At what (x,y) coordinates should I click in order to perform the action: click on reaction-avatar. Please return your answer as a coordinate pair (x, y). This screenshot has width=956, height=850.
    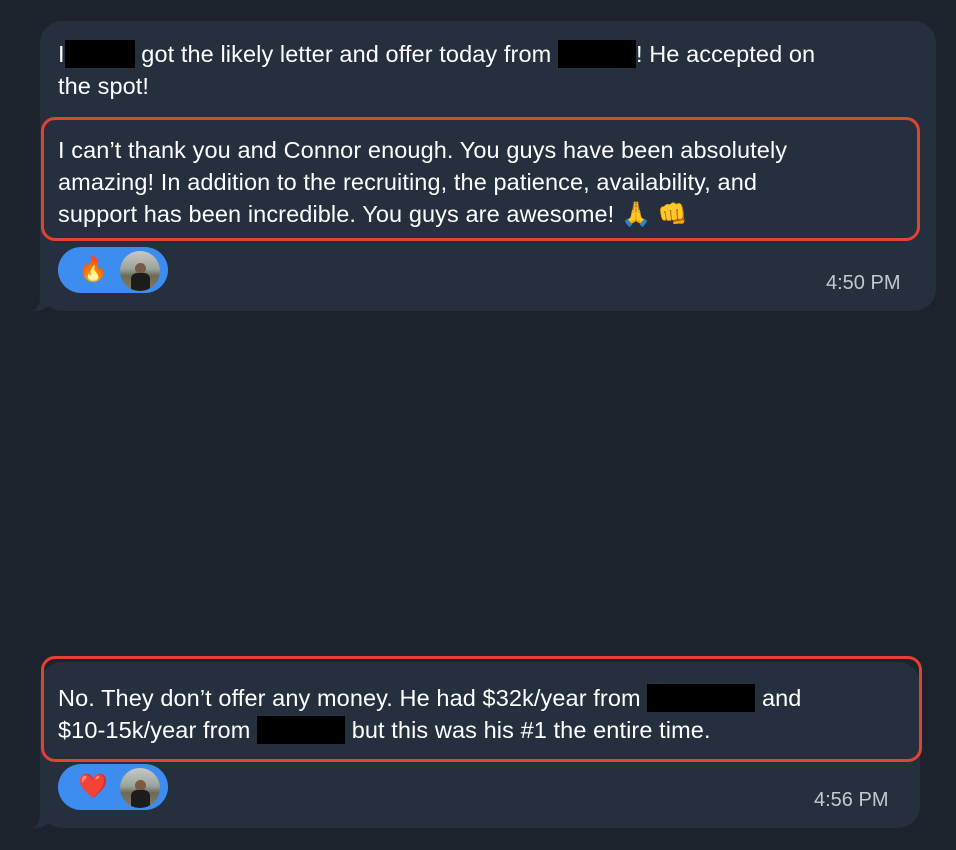
    Looking at the image, I should click on (140, 271).